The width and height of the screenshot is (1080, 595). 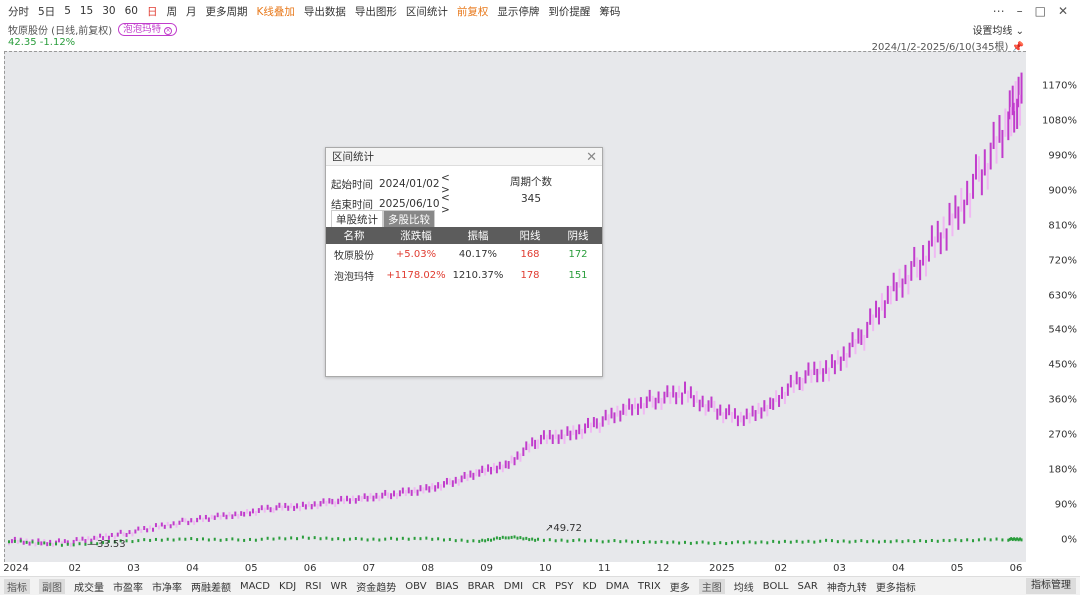 What do you see at coordinates (604, 568) in the screenshot?
I see `x-tick-label: 11` at bounding box center [604, 568].